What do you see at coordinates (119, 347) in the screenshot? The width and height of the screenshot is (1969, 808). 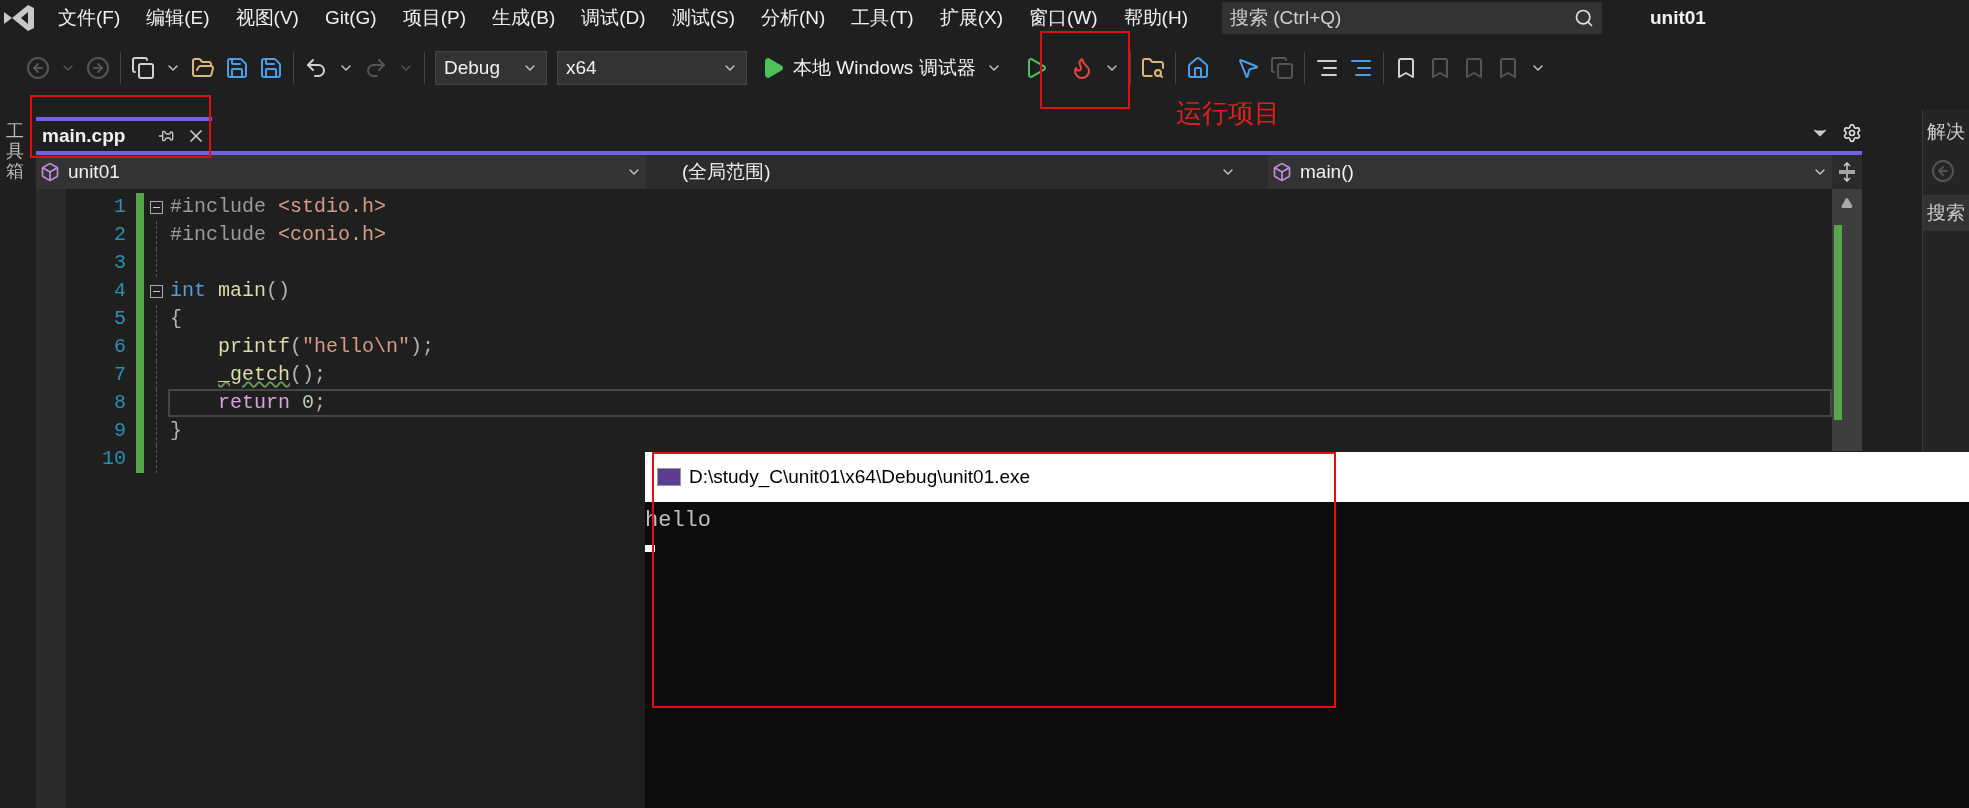 I see `line-number: 6` at bounding box center [119, 347].